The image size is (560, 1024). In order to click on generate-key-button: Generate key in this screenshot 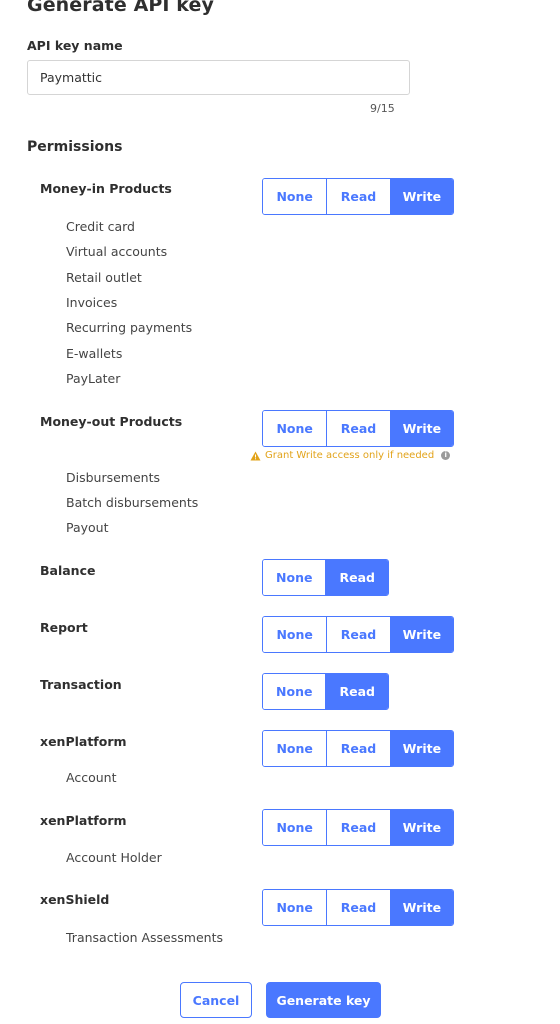, I will do `click(323, 1000)`.